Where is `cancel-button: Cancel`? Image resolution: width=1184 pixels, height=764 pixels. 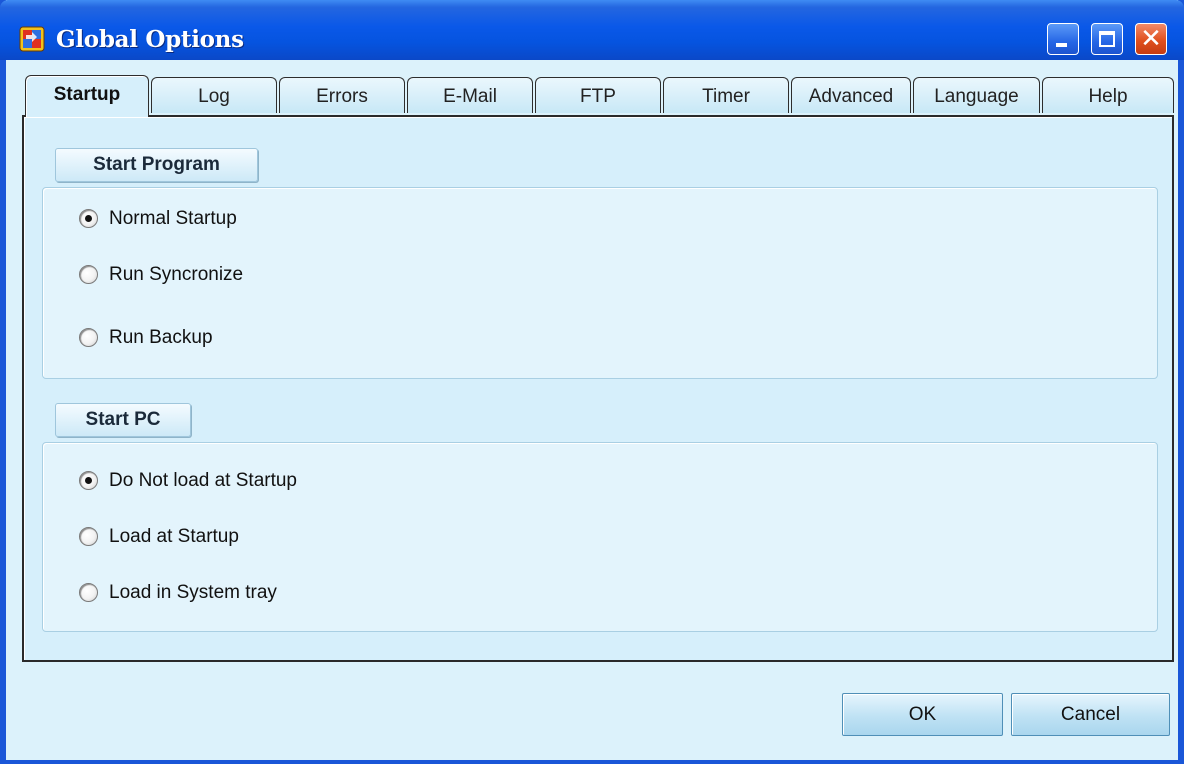 cancel-button: Cancel is located at coordinates (1090, 714).